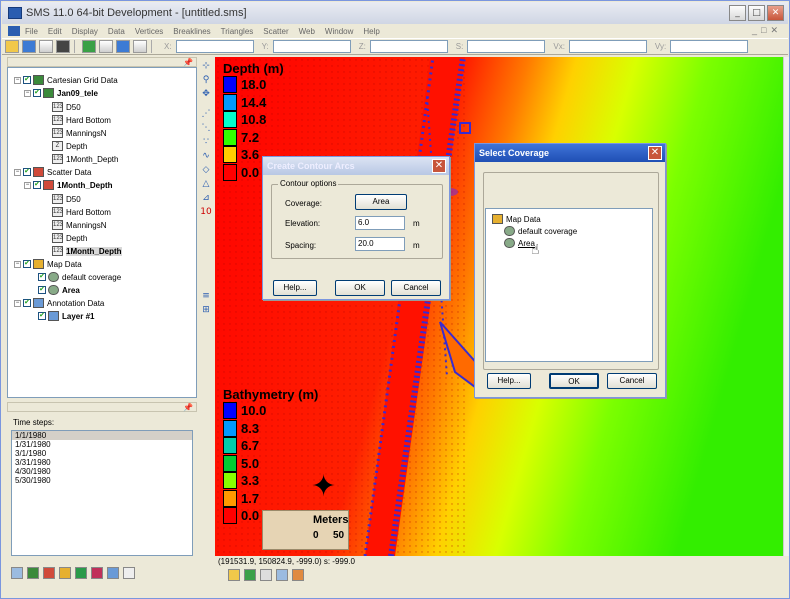 The width and height of the screenshot is (790, 599). What do you see at coordinates (106, 46) in the screenshot?
I see `zoom-icon` at bounding box center [106, 46].